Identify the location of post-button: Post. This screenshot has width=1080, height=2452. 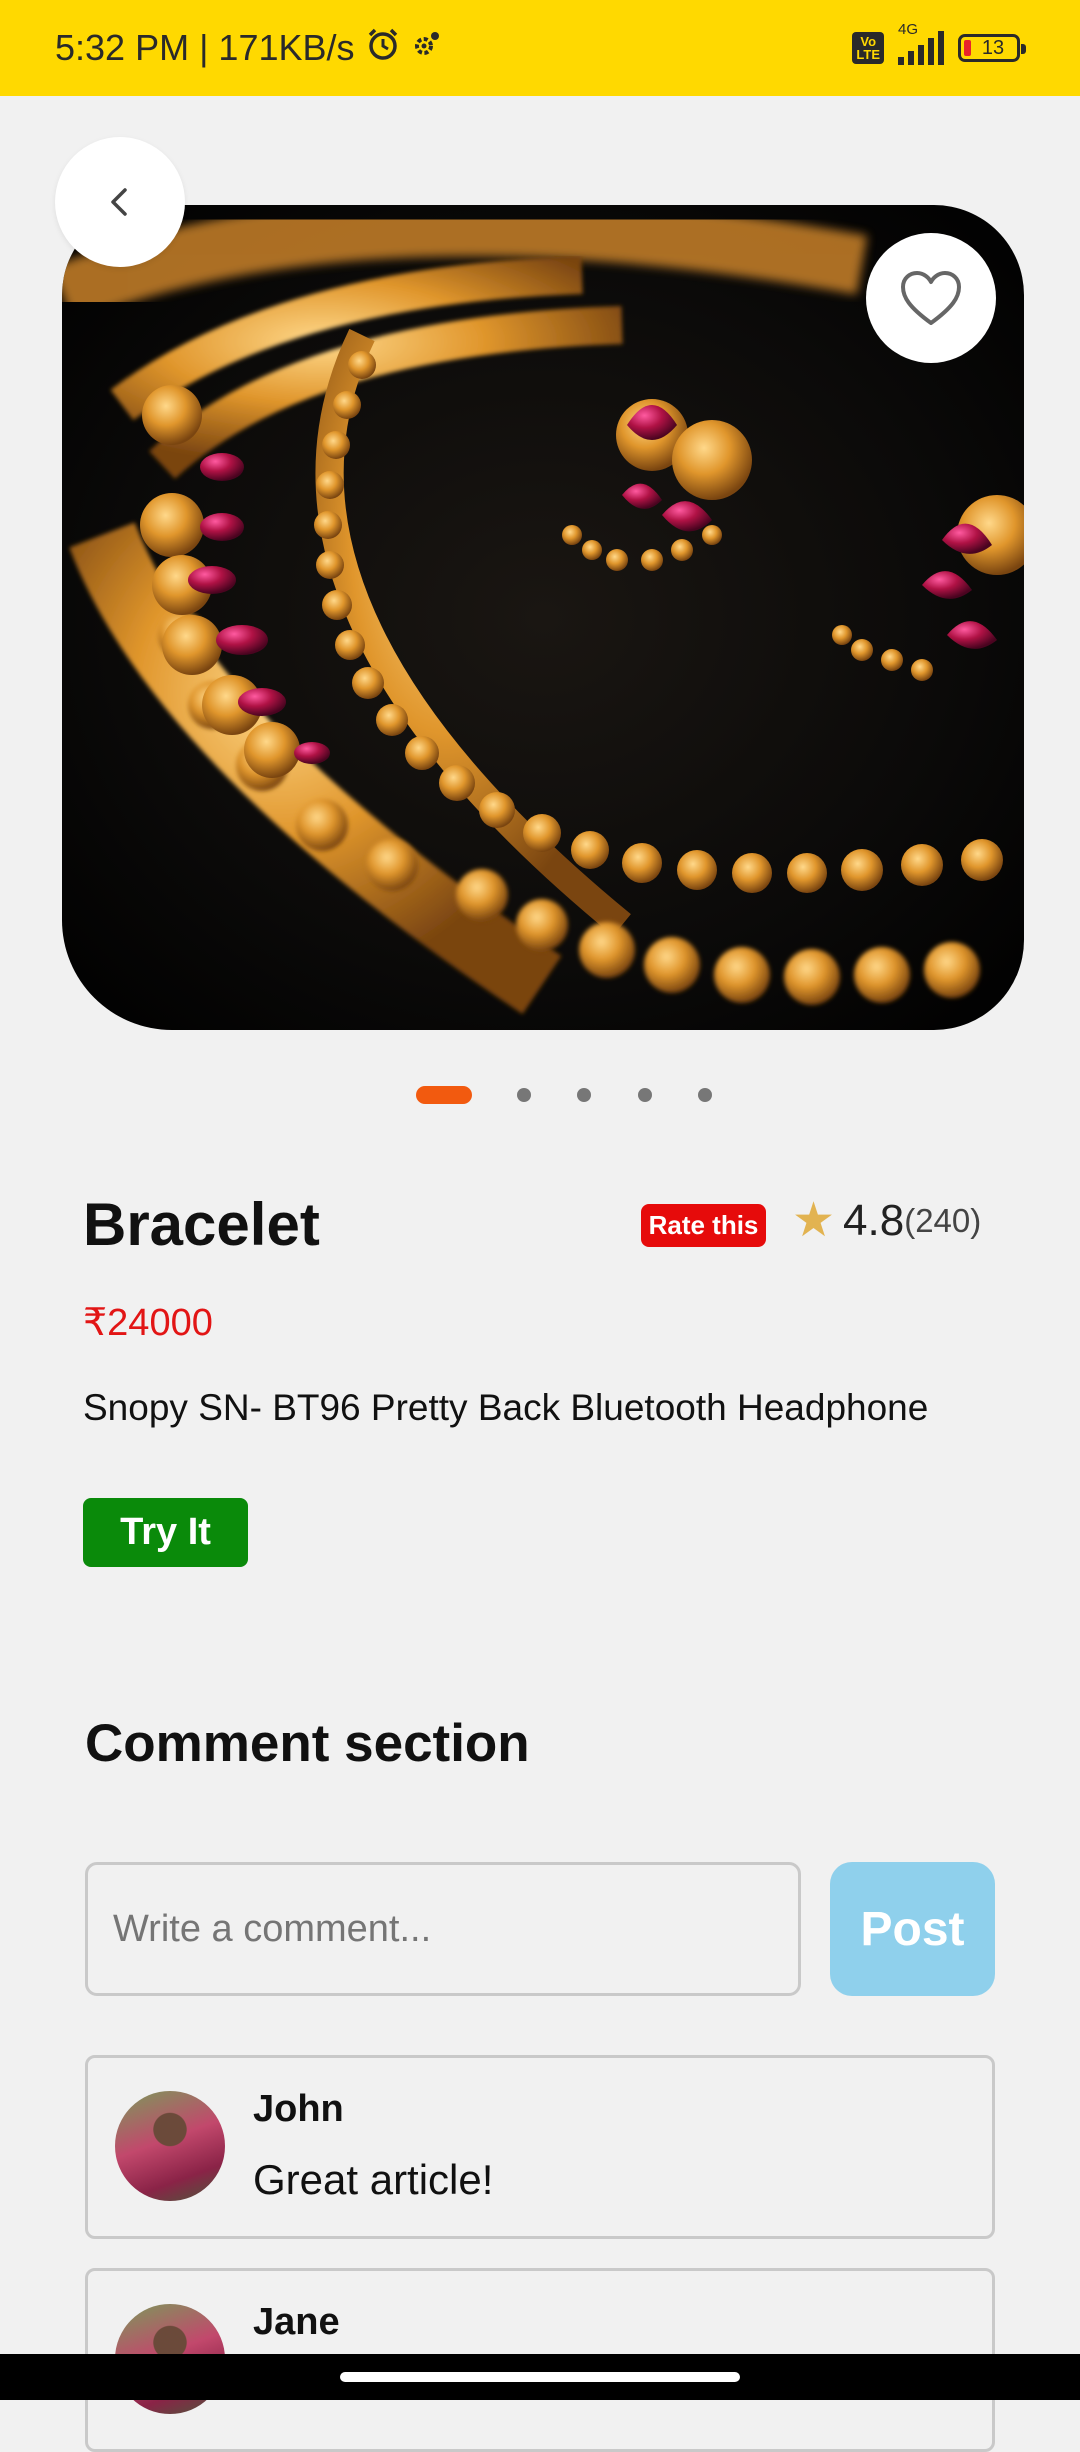
(912, 1929).